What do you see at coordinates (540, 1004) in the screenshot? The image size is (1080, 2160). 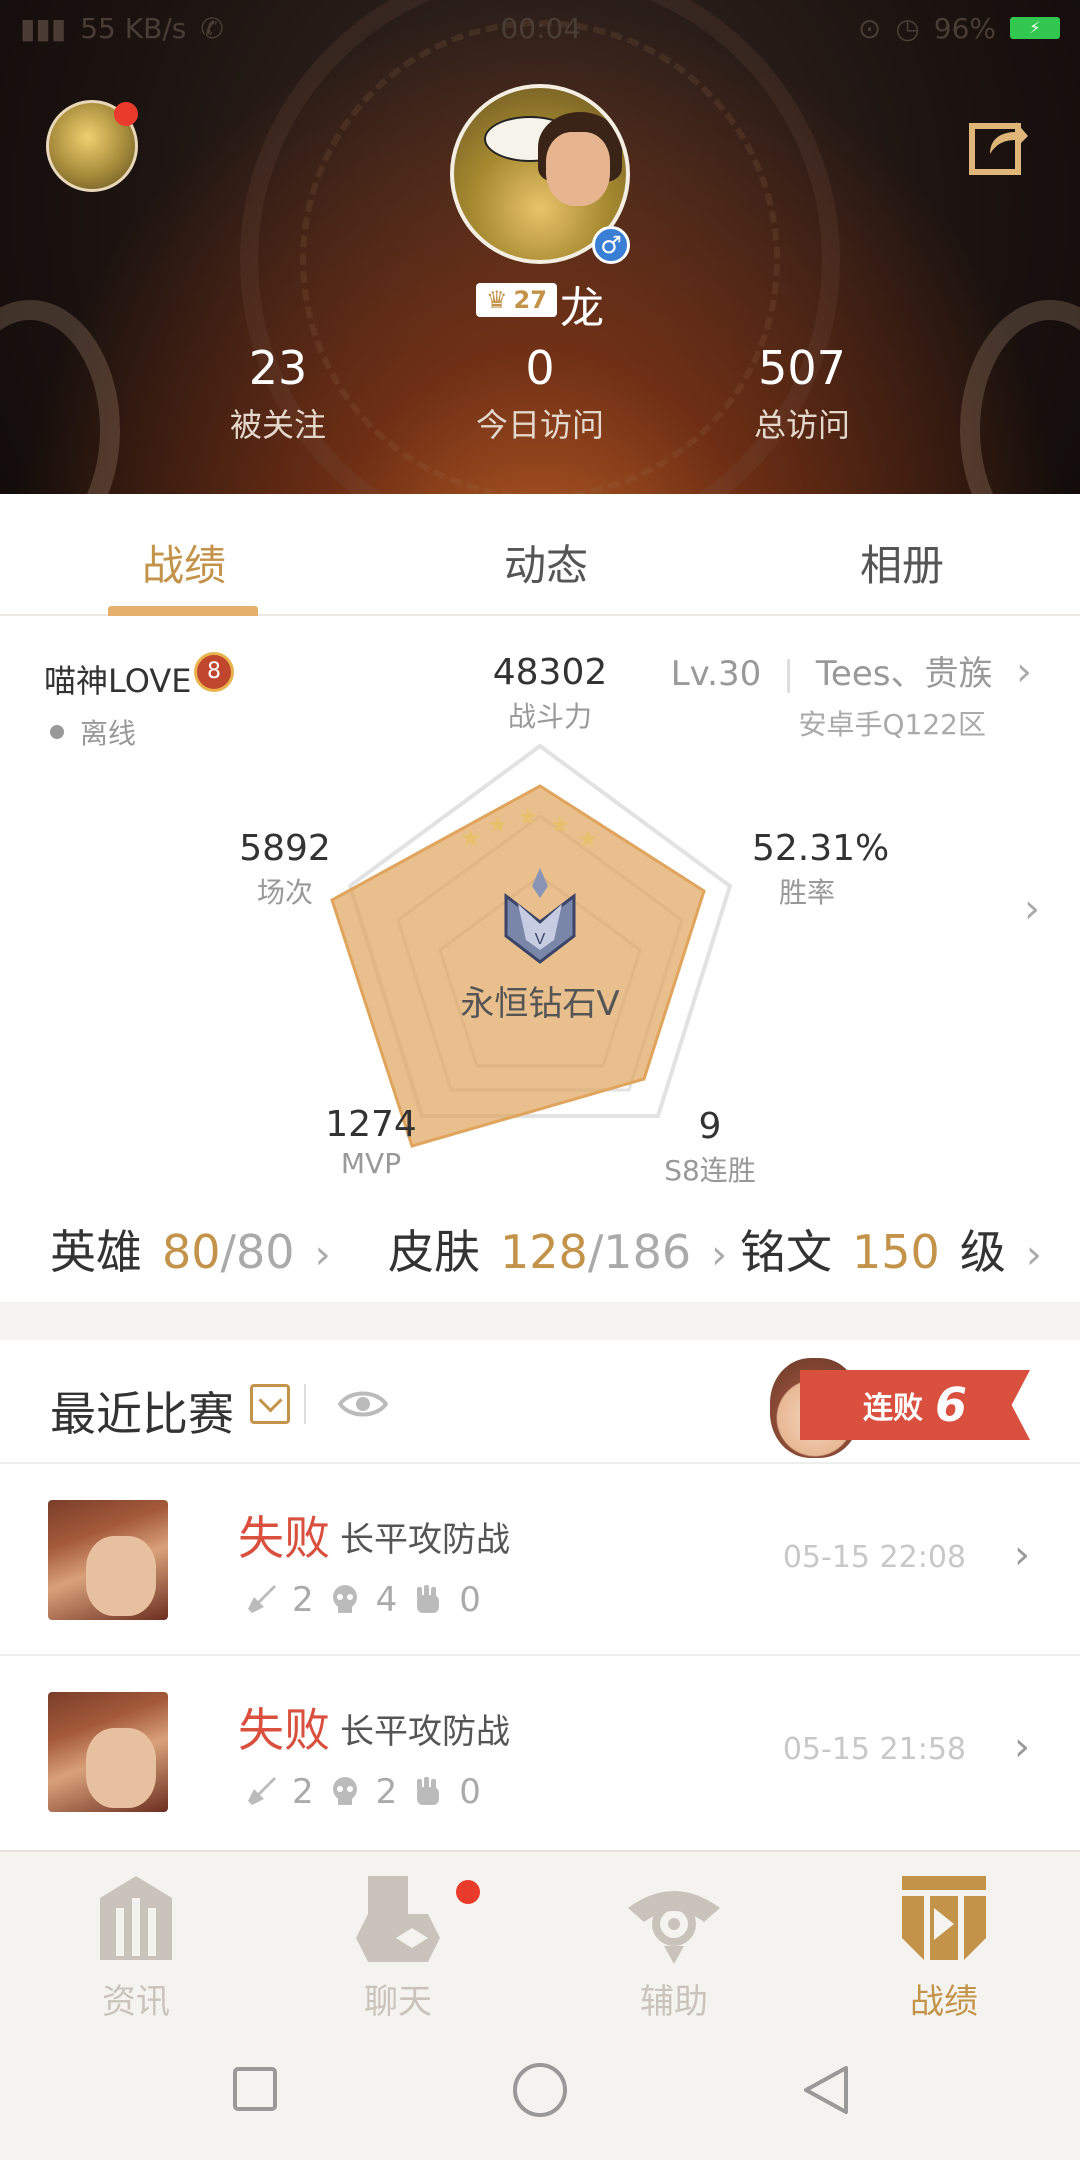 I see `rank-name: 永恒钻石V` at bounding box center [540, 1004].